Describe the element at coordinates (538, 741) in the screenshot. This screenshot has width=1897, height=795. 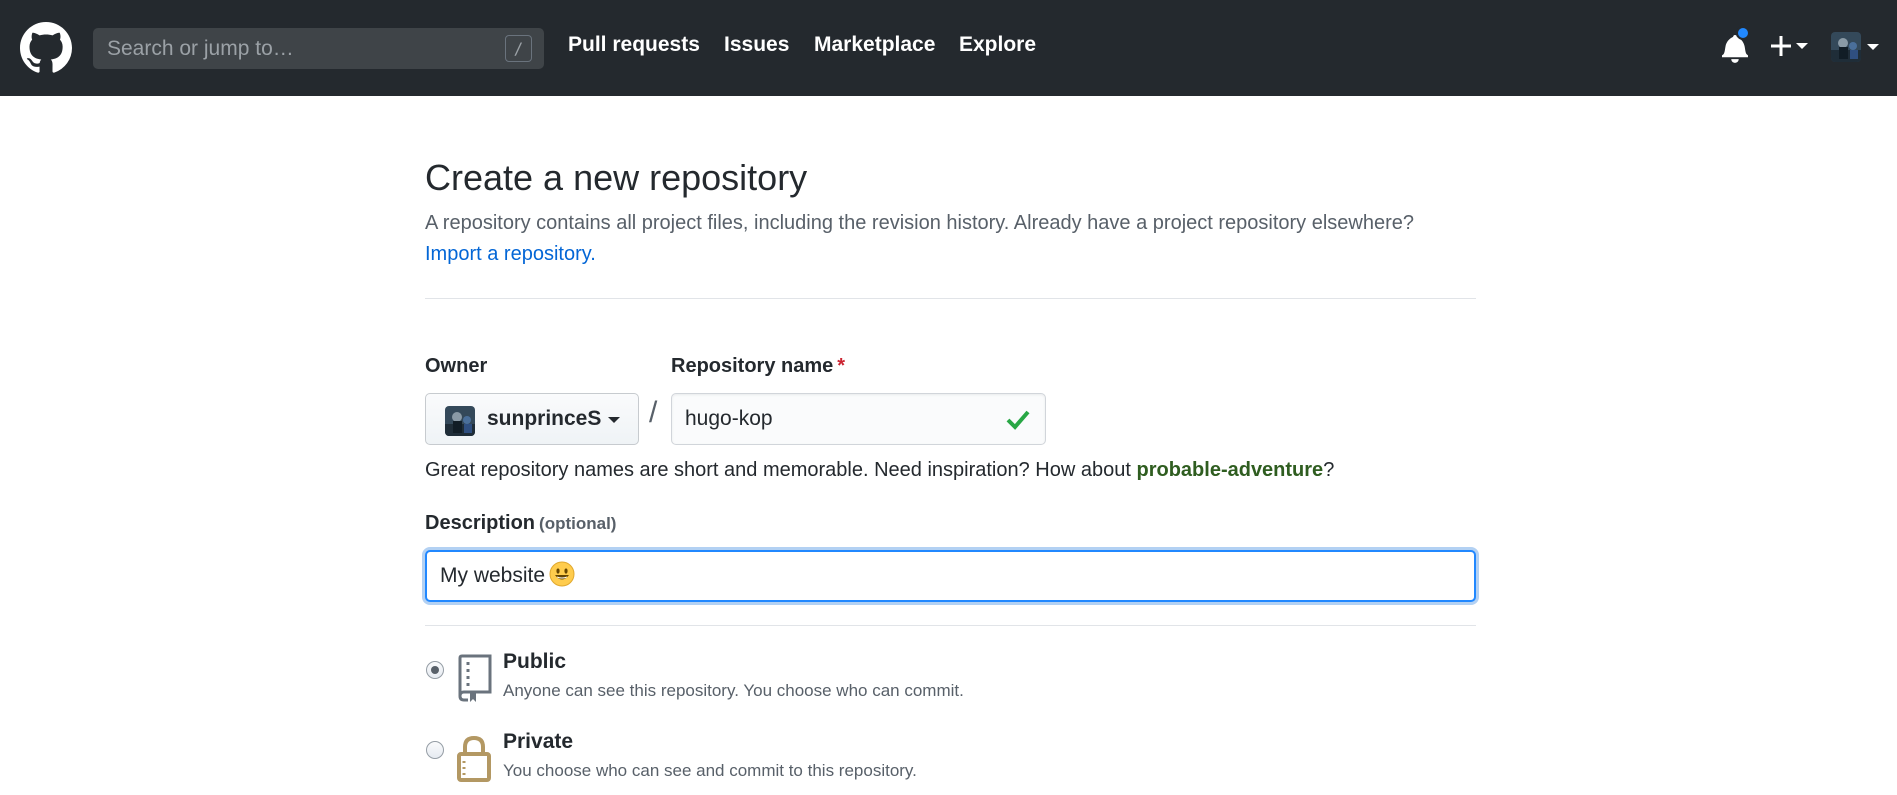
I see `private-option-title: Private` at that location.